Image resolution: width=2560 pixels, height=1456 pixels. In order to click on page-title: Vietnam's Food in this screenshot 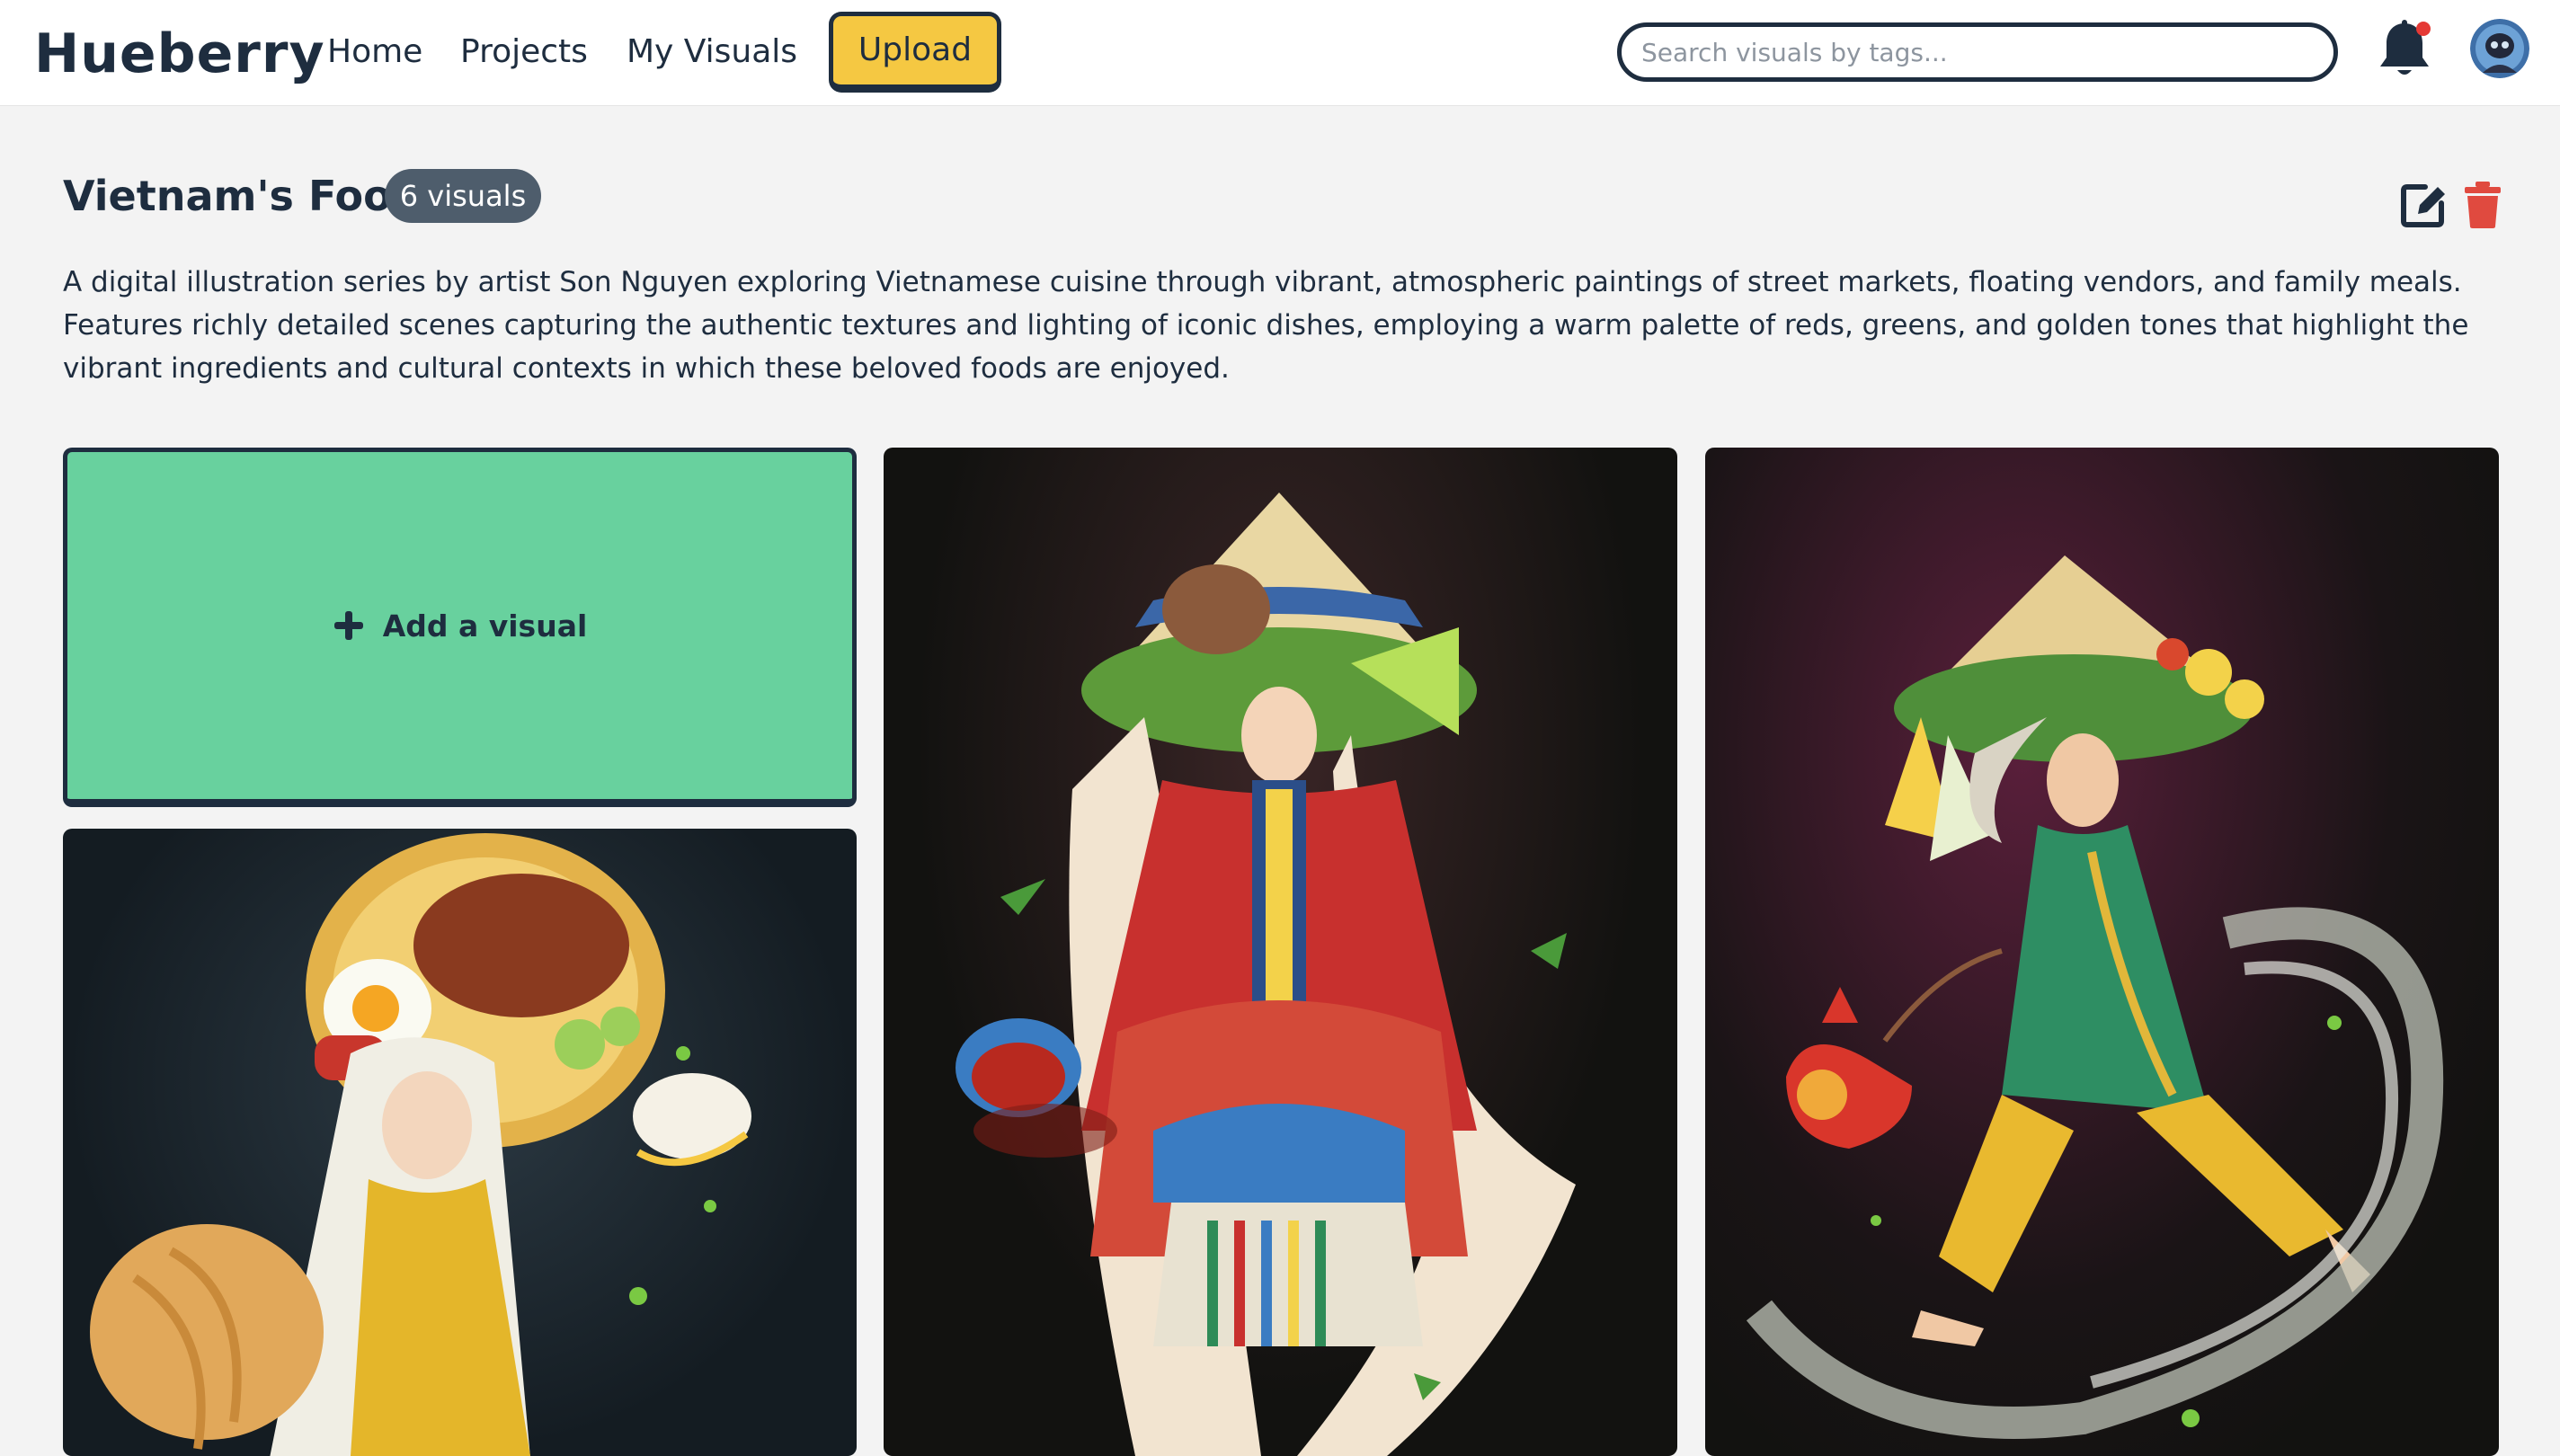, I will do `click(242, 196)`.